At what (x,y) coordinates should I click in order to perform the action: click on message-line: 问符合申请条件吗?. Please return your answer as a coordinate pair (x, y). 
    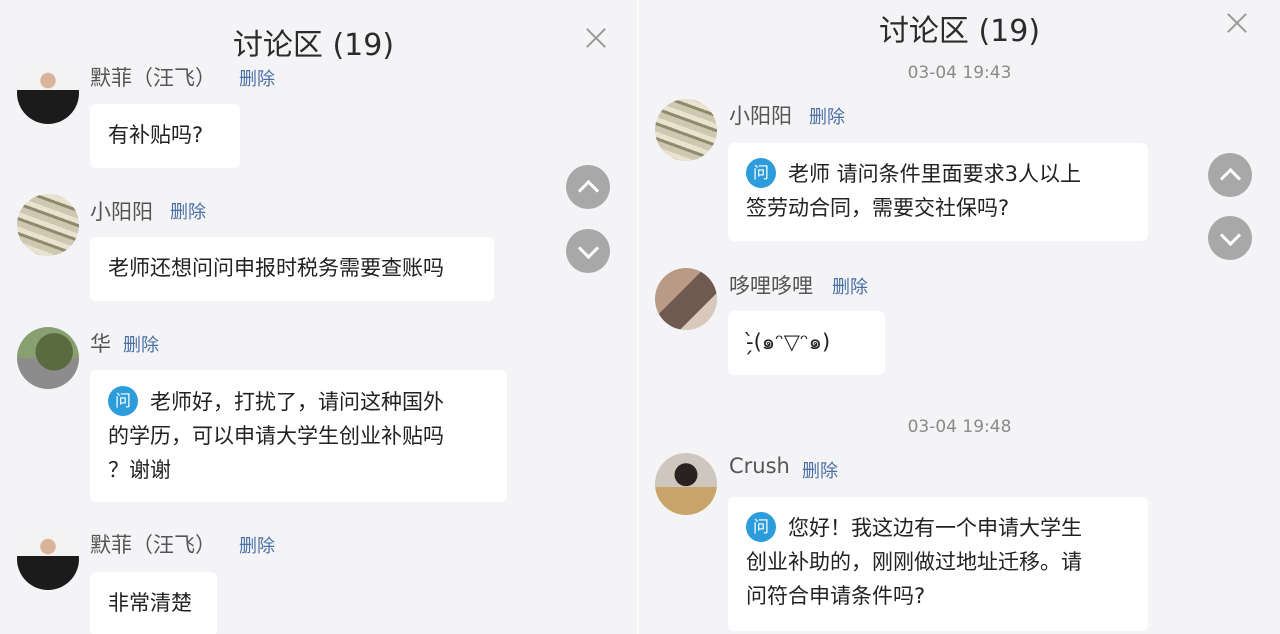
    Looking at the image, I should click on (836, 596).